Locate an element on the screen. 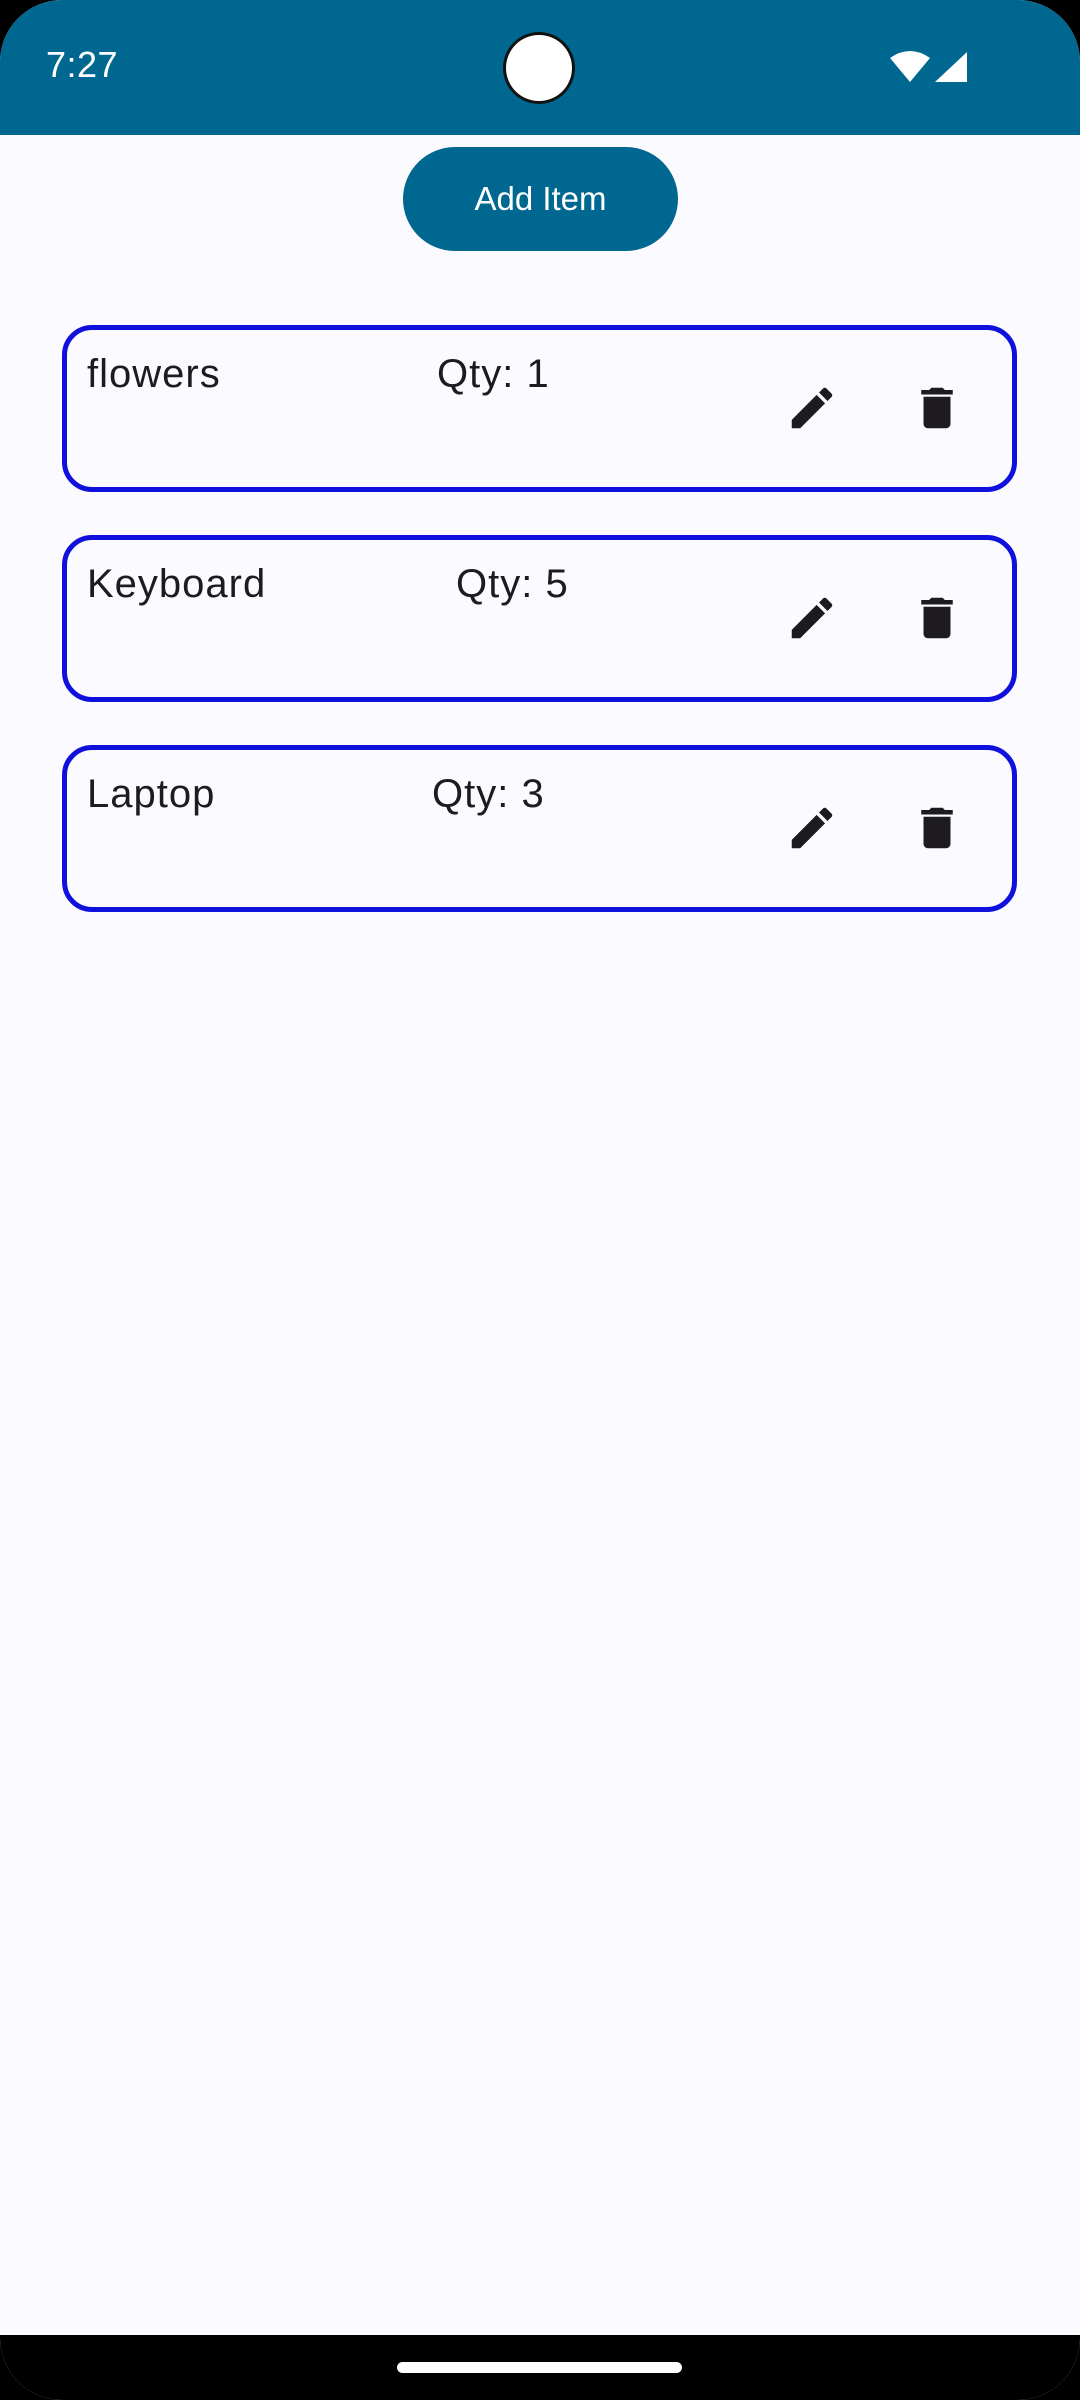 This screenshot has width=1080, height=2400. item-quantity: Qty: 1 is located at coordinates (493, 374).